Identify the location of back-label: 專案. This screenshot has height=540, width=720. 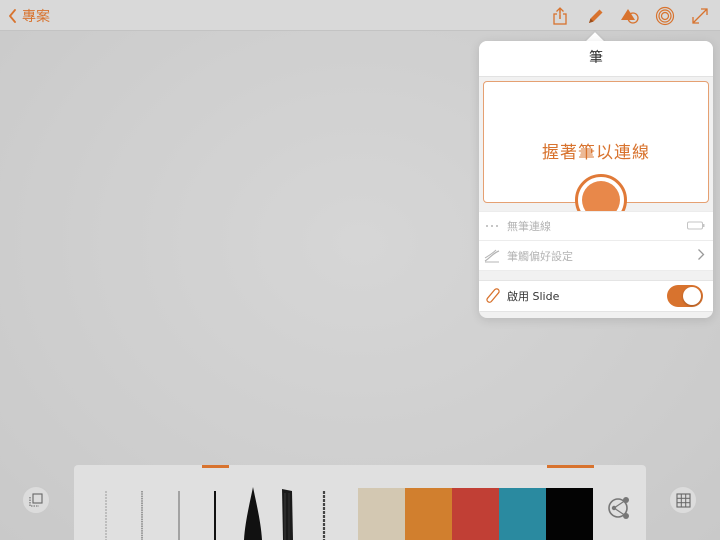
(36, 17).